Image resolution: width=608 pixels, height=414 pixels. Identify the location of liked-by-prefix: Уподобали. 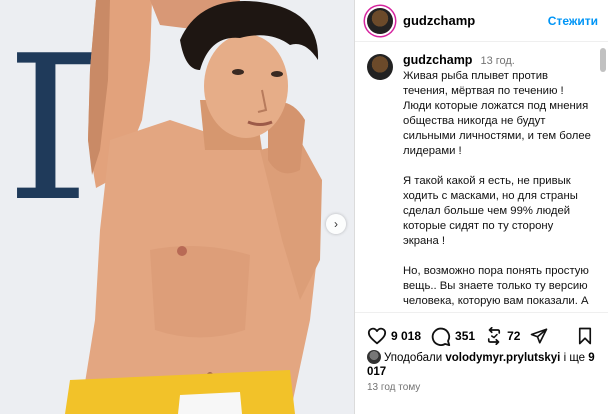
(413, 358).